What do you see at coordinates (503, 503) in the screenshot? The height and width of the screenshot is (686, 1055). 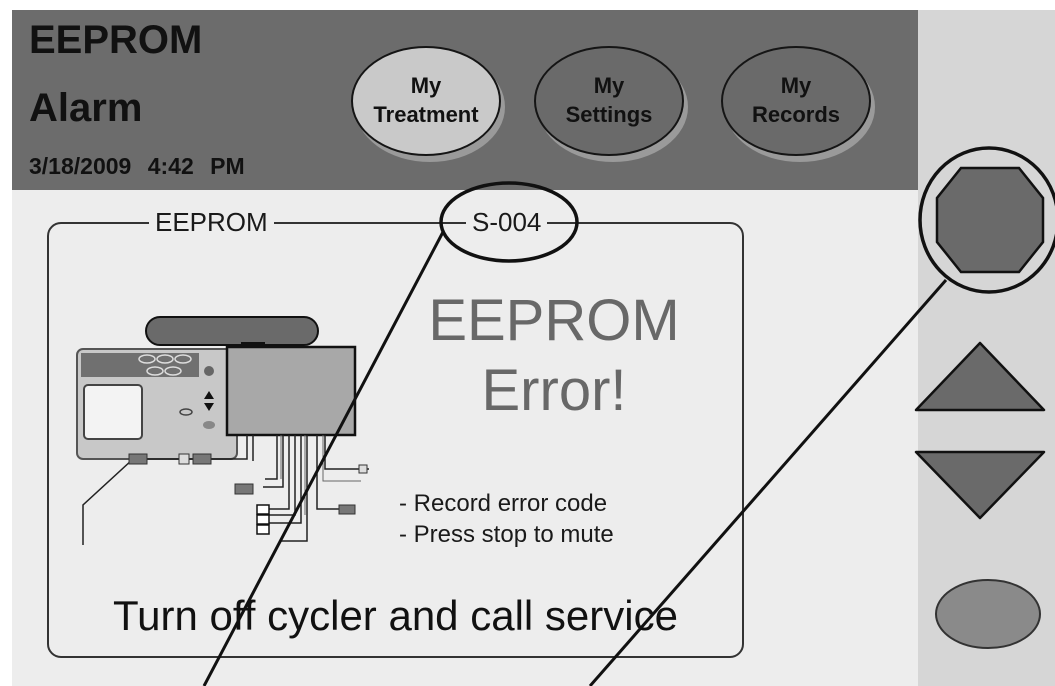 I see `instruction-record: - Record error code` at bounding box center [503, 503].